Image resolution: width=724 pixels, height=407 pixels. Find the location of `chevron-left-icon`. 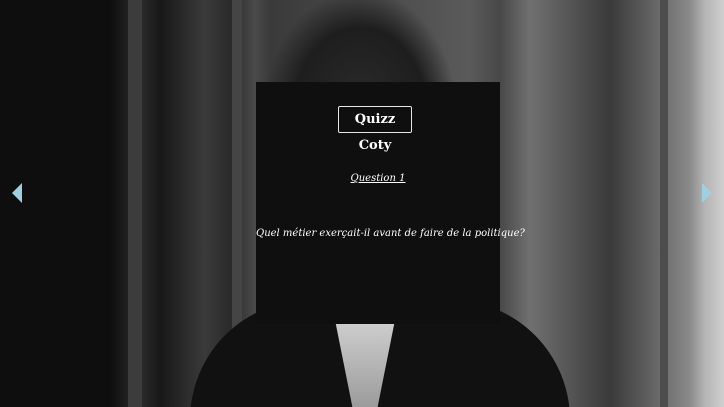

chevron-left-icon is located at coordinates (17, 193).